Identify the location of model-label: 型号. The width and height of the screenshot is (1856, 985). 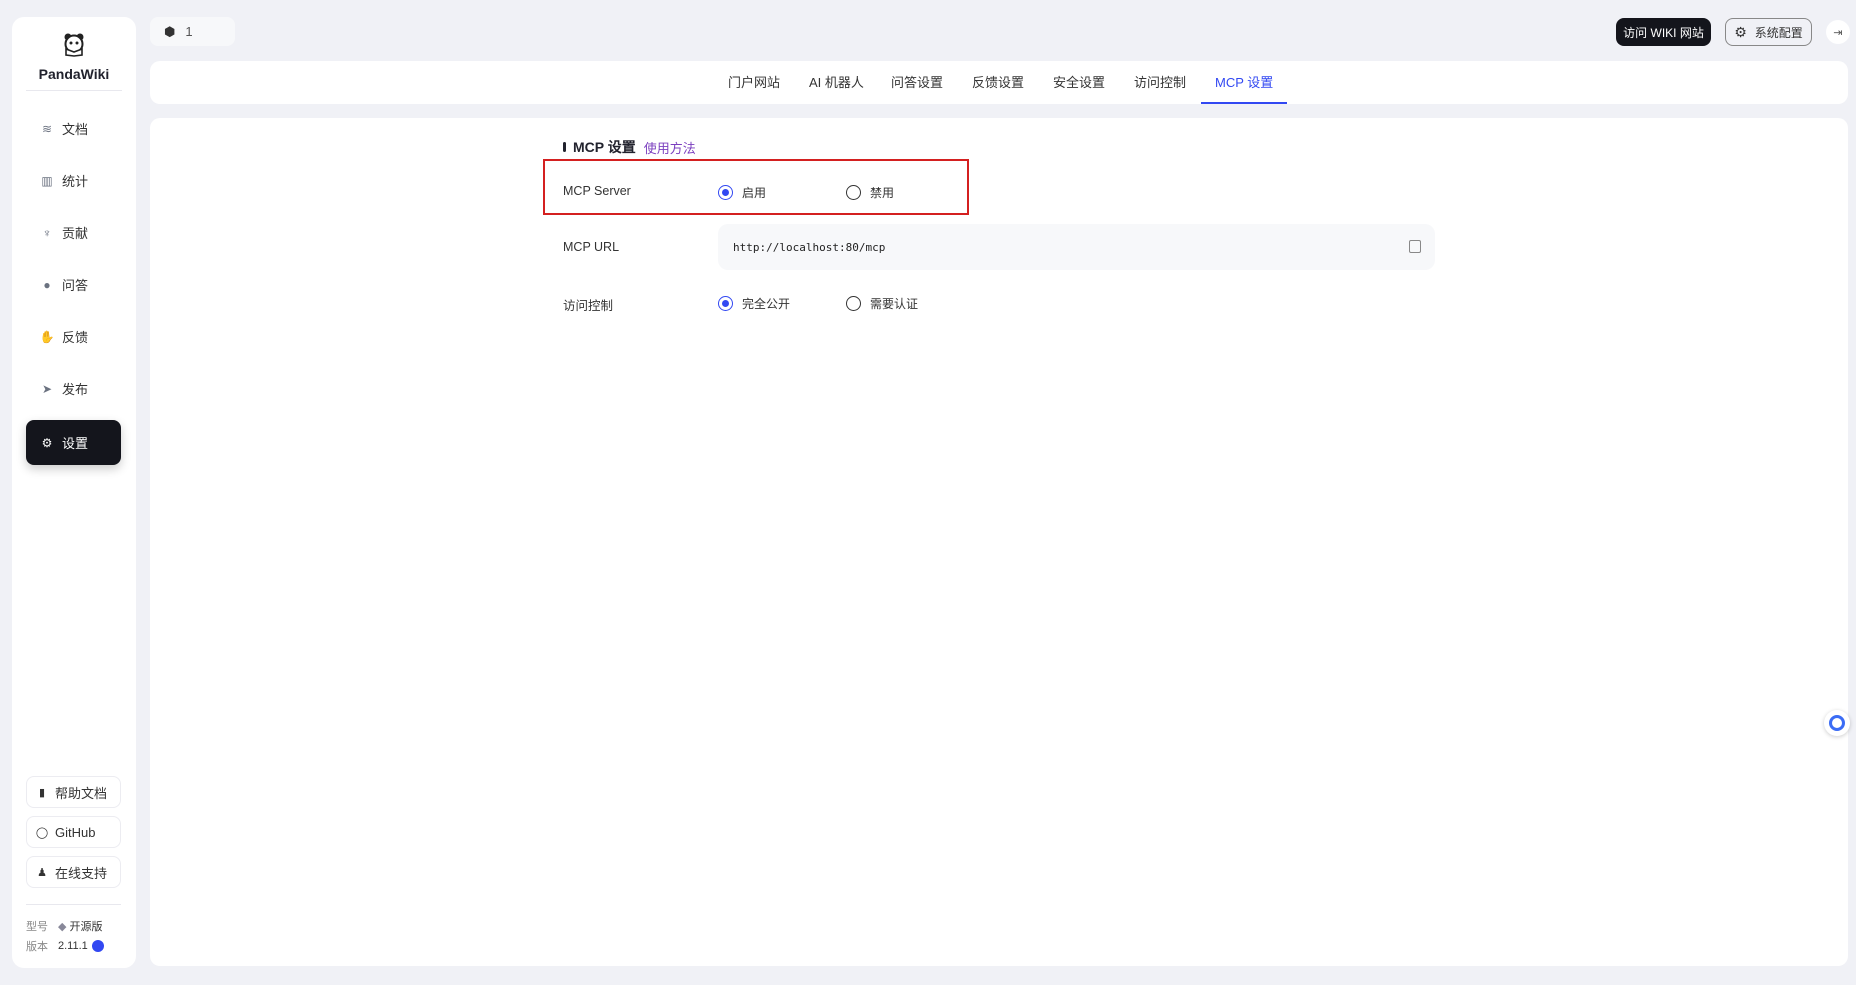
(37, 927).